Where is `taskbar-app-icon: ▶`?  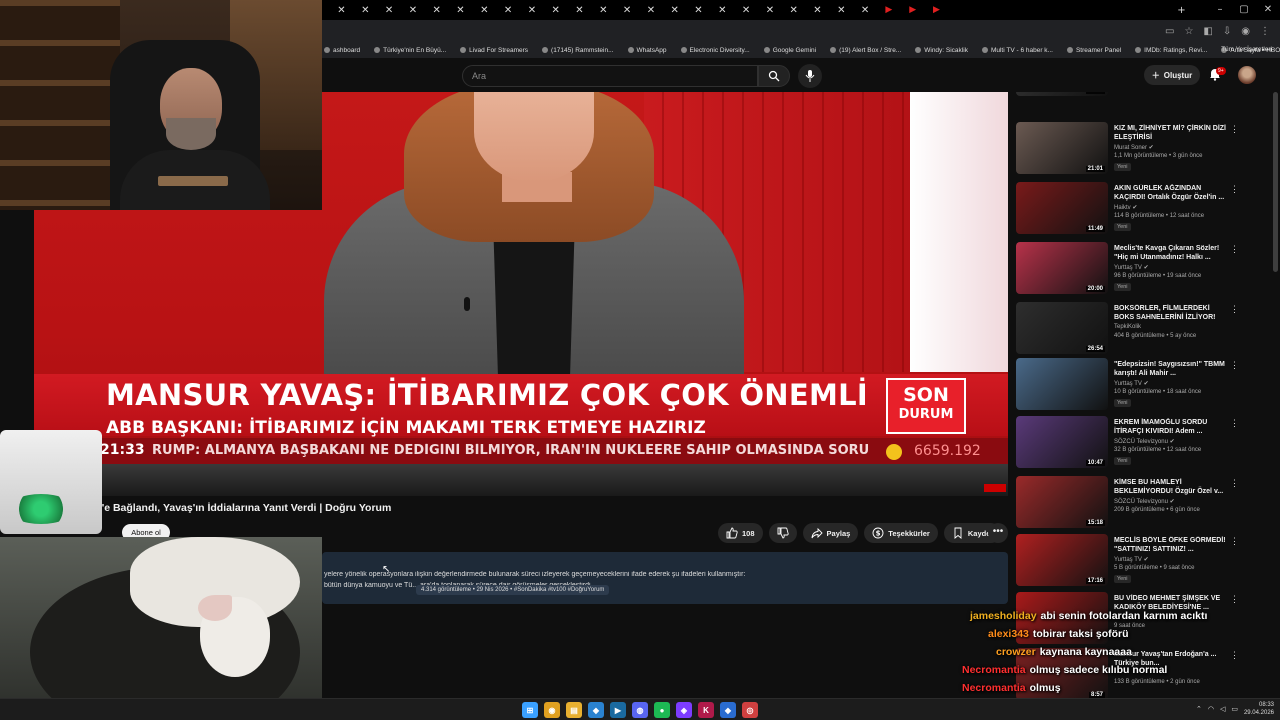 taskbar-app-icon: ▶ is located at coordinates (618, 710).